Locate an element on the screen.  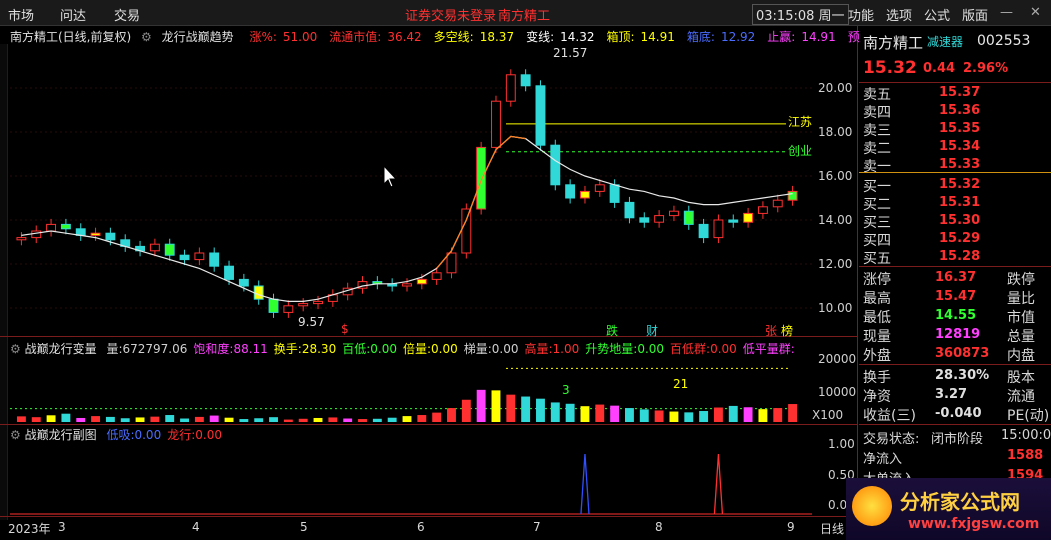
watermark-cn: 分析家公式网 is located at coordinates (960, 502).